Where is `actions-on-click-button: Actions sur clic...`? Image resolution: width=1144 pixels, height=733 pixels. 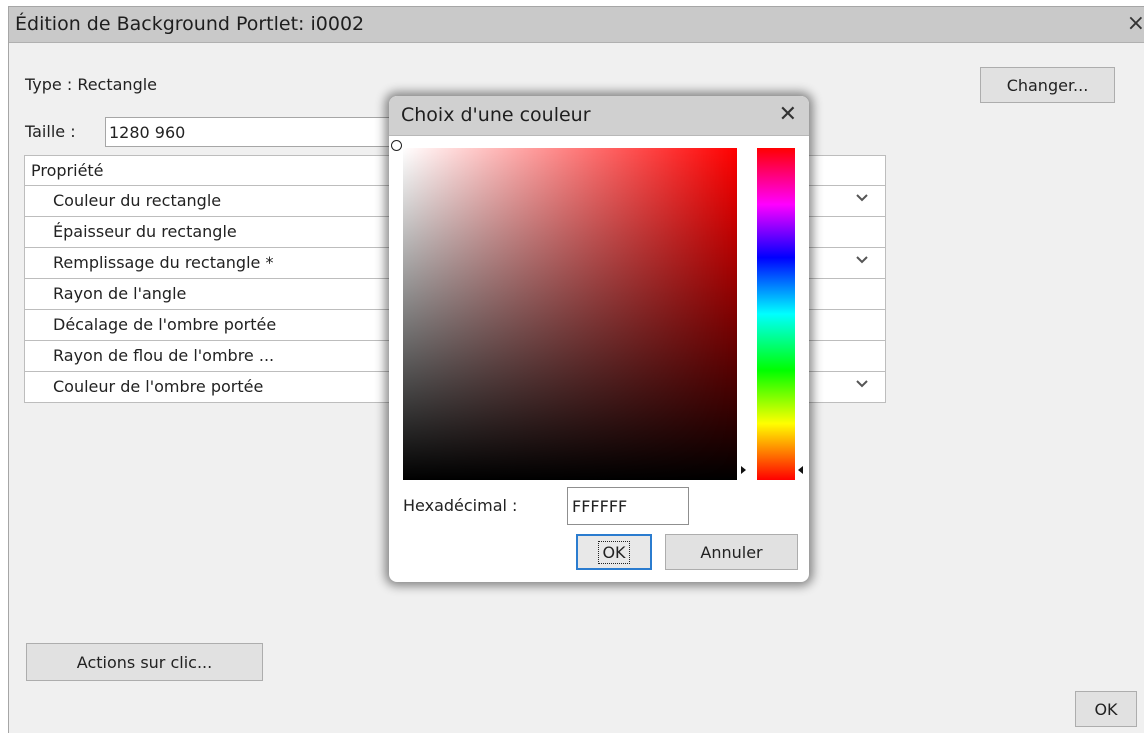
actions-on-click-button: Actions sur clic... is located at coordinates (144, 662).